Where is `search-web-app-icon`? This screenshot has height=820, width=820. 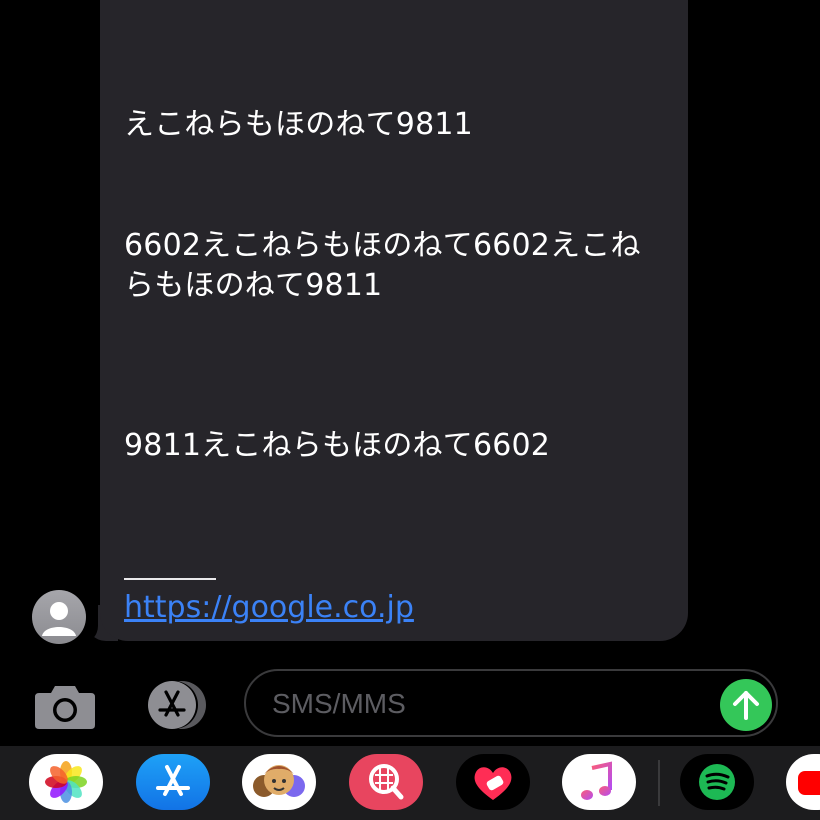 search-web-app-icon is located at coordinates (386, 782).